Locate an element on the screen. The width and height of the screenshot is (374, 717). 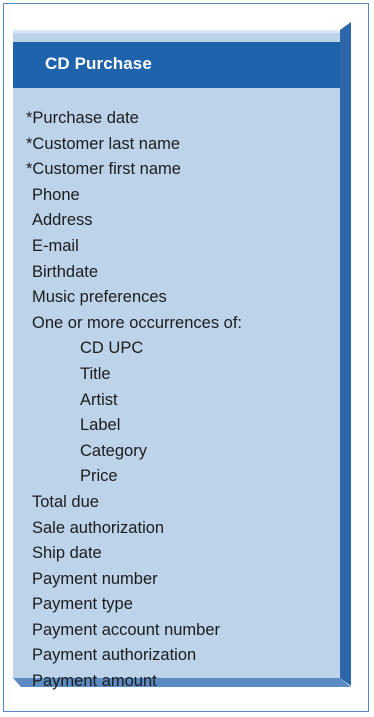
field-item: Price is located at coordinates (99, 476).